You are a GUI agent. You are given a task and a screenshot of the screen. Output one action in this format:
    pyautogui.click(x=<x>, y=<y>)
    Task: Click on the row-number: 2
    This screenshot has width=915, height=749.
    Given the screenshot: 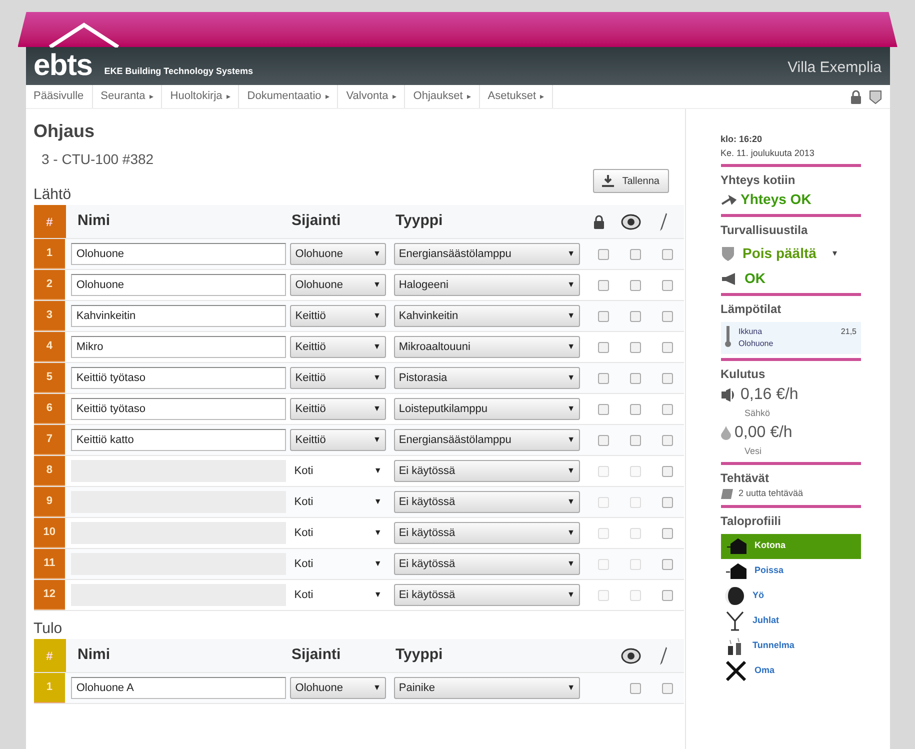 What is the action you would take?
    pyautogui.click(x=50, y=285)
    